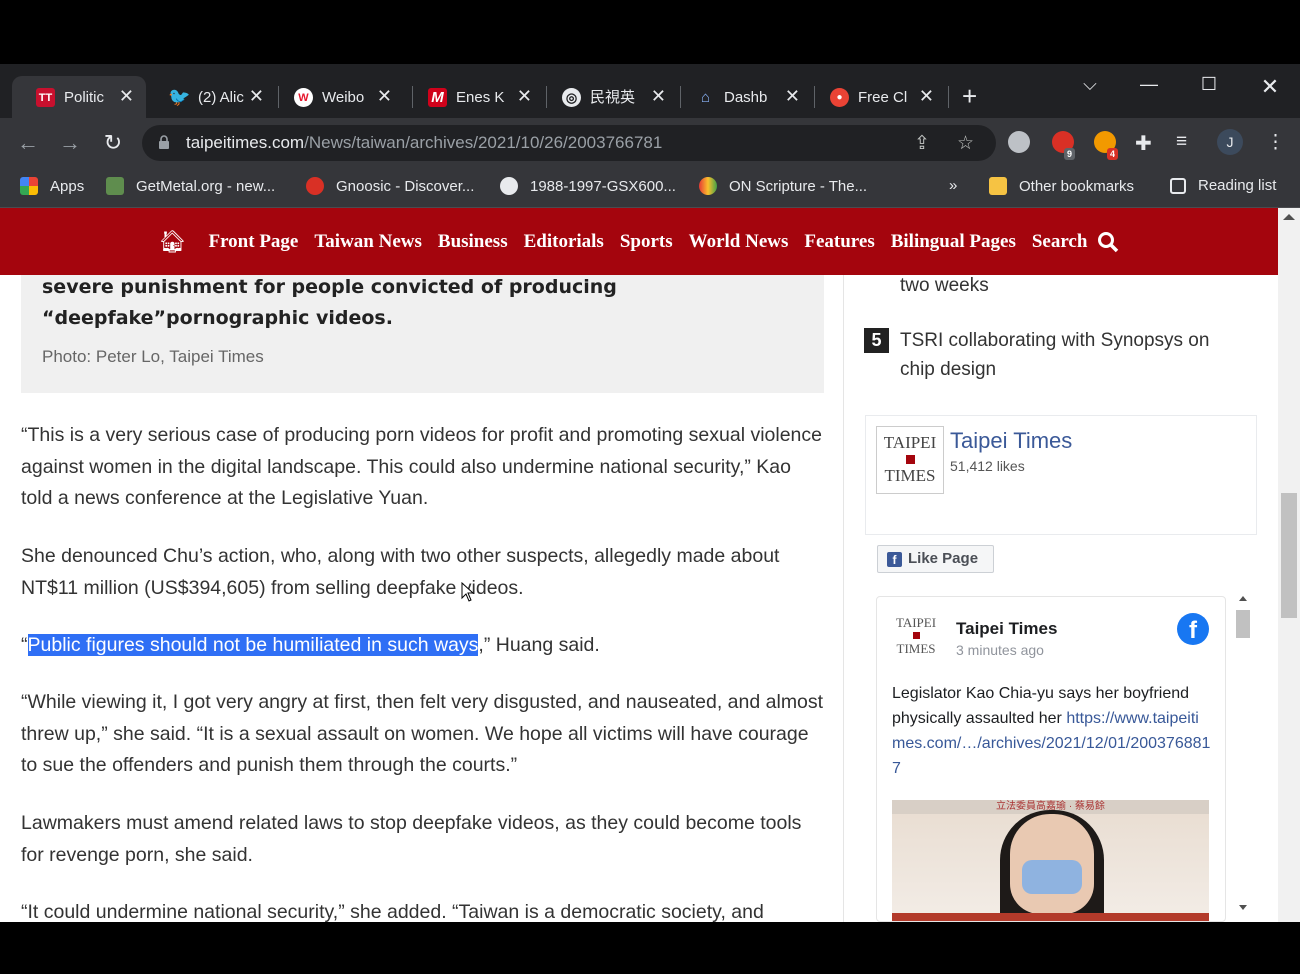  I want to click on minimize-icon: —, so click(1149, 84).